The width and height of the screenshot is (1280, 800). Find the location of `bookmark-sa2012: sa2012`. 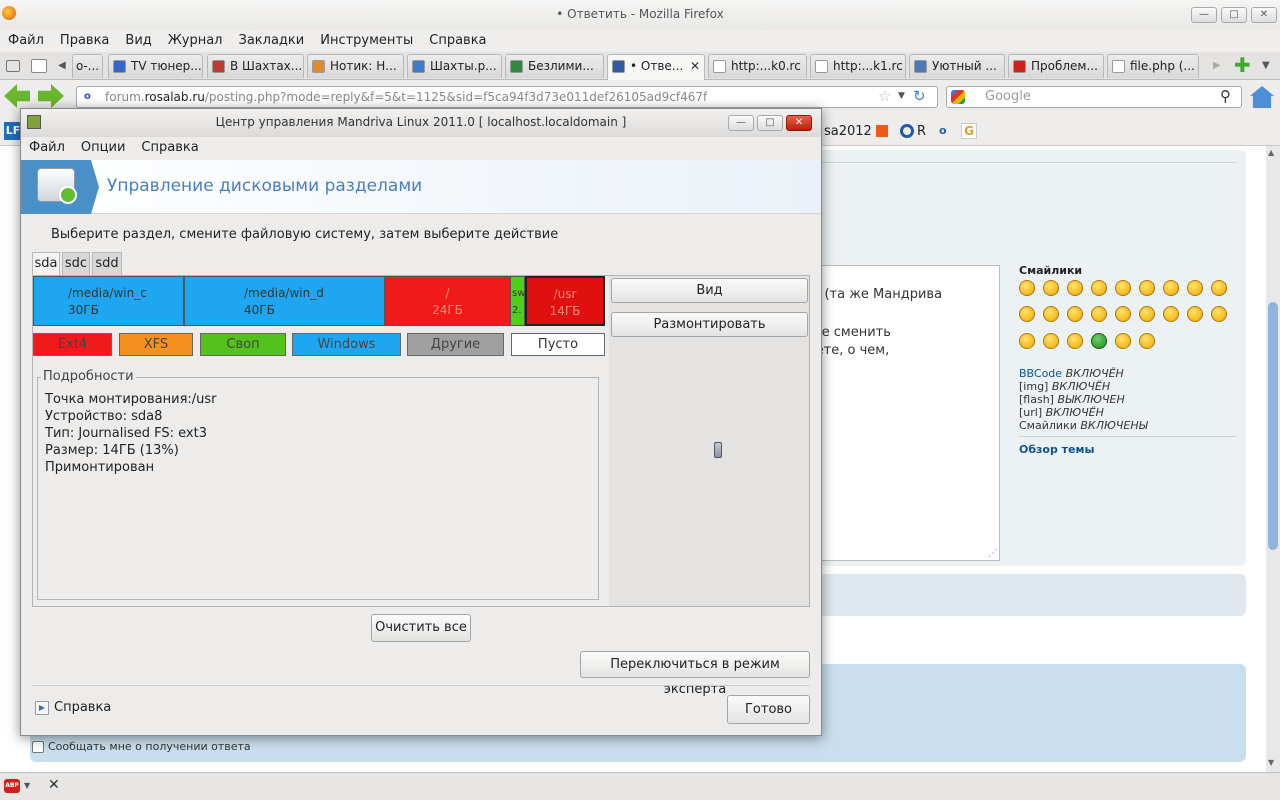

bookmark-sa2012: sa2012 is located at coordinates (848, 131).